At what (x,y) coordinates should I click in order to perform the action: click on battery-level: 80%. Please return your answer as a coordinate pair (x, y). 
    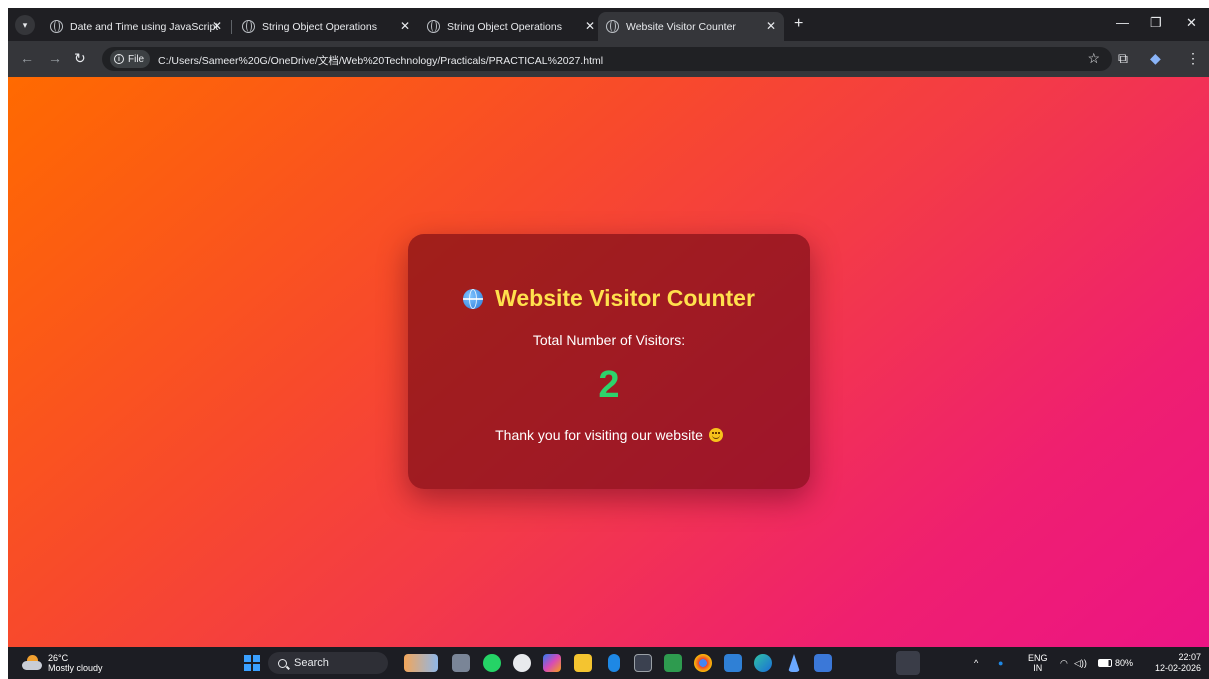
    Looking at the image, I should click on (1124, 663).